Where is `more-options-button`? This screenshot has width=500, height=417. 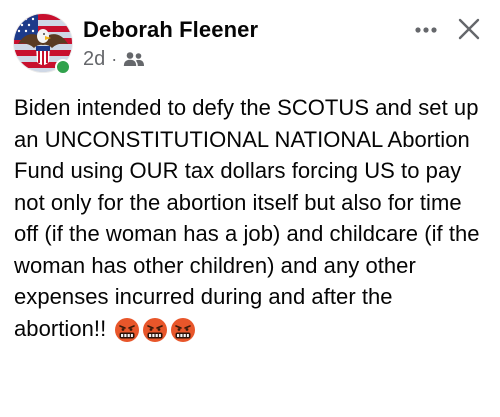
more-options-button is located at coordinates (426, 30).